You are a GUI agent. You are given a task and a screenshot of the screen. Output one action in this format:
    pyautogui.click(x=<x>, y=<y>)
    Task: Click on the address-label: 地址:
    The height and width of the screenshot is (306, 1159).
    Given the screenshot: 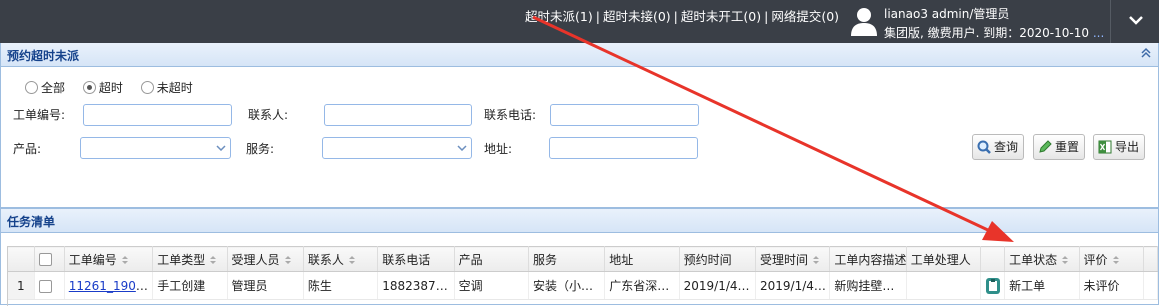 What is the action you would take?
    pyautogui.click(x=498, y=149)
    